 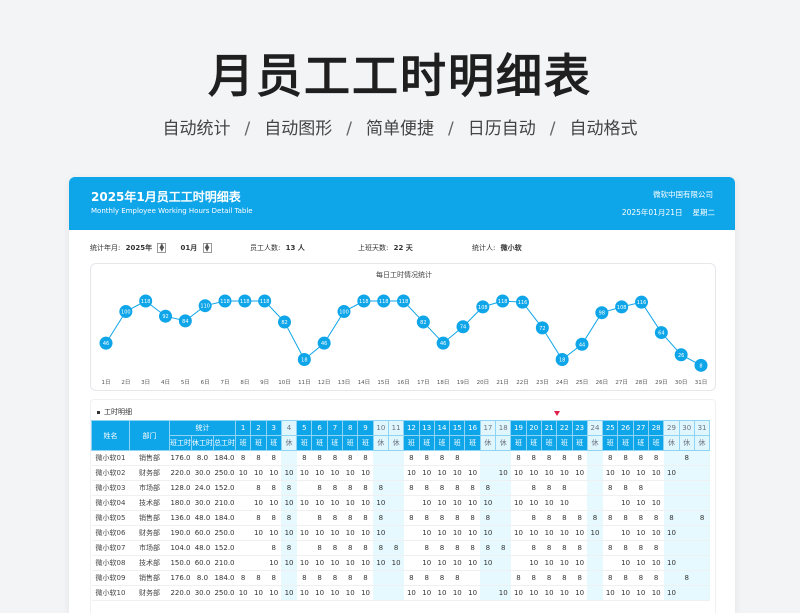 I want to click on rest-hours-cell: 24.0, so click(x=202, y=488).